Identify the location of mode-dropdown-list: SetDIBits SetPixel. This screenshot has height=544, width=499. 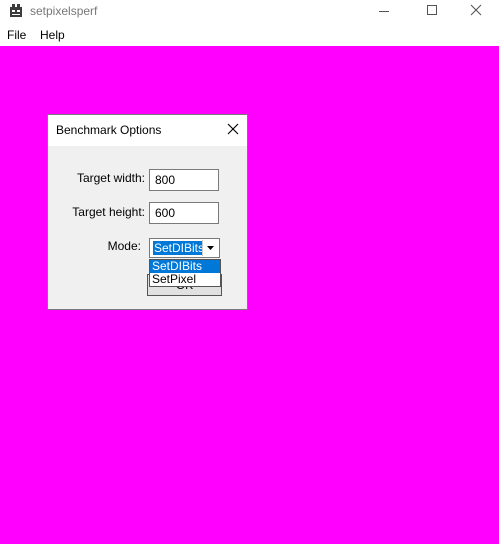
(185, 273).